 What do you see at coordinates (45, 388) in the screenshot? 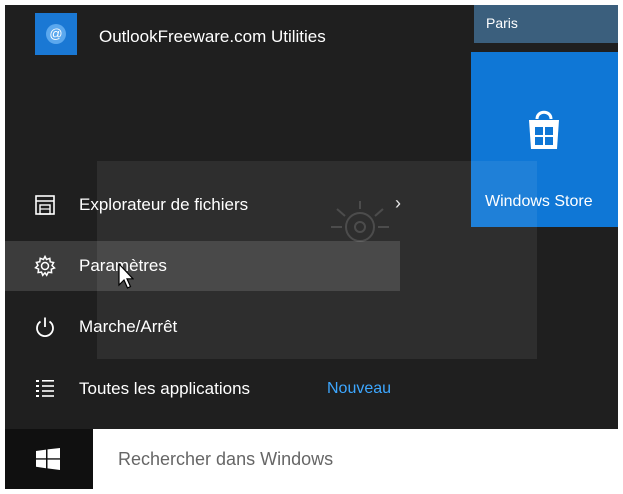
I see `all-apps-list-icon` at bounding box center [45, 388].